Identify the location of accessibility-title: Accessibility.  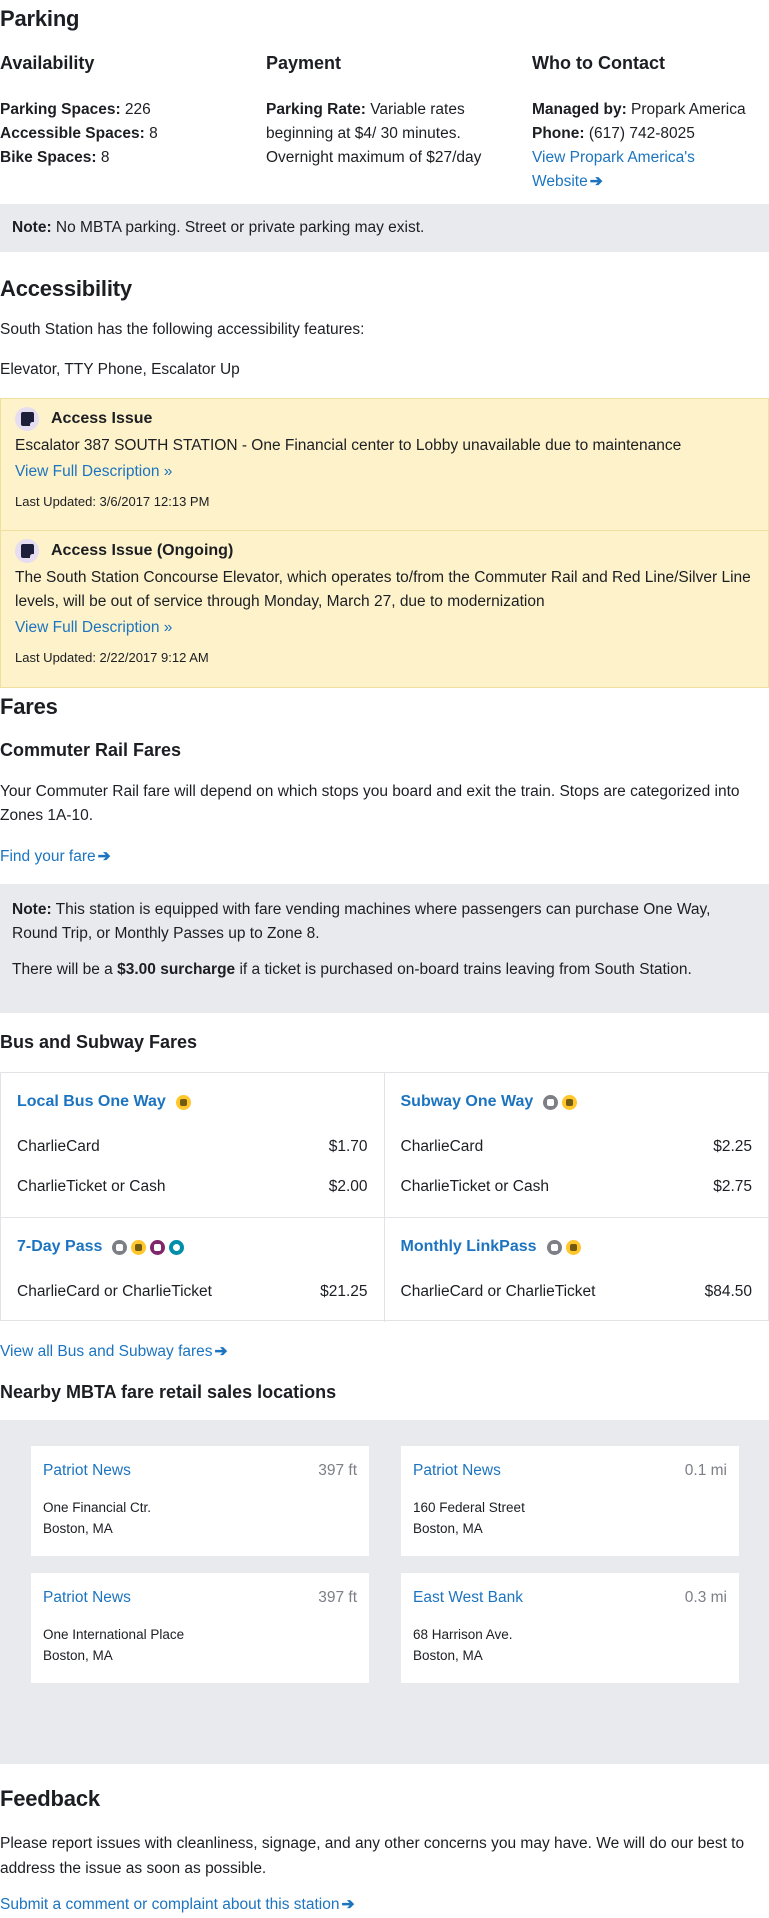
(66, 288).